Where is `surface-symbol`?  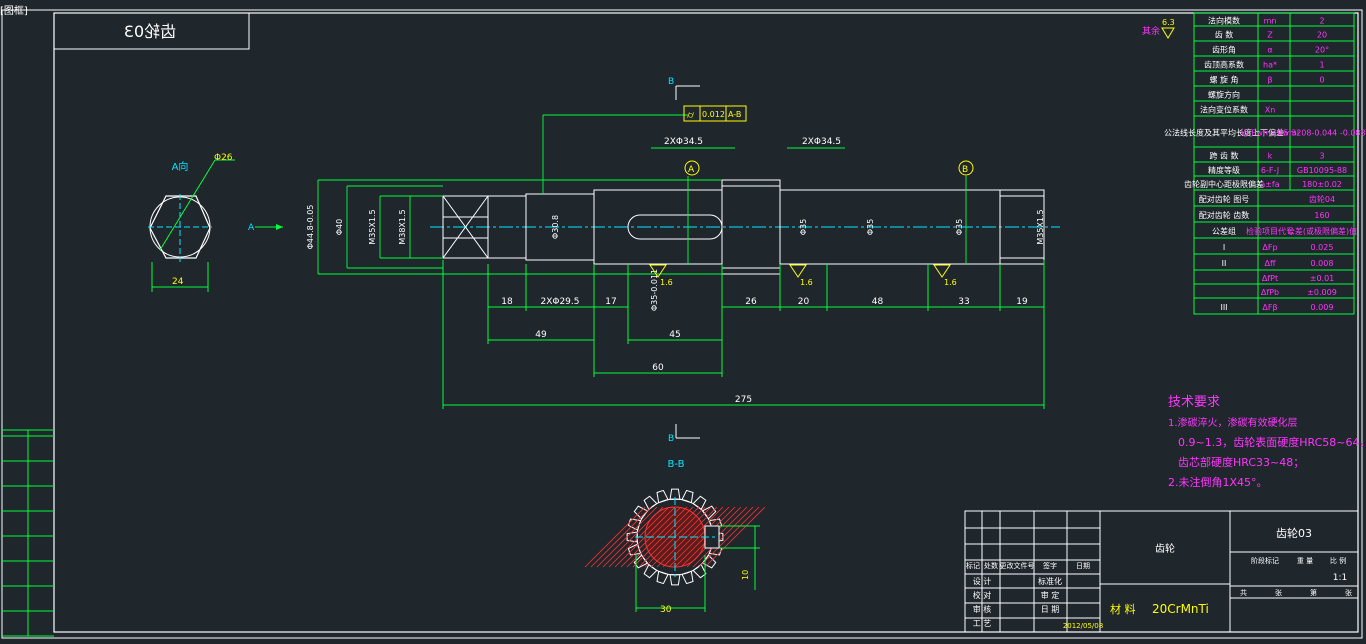 surface-symbol is located at coordinates (1168, 33).